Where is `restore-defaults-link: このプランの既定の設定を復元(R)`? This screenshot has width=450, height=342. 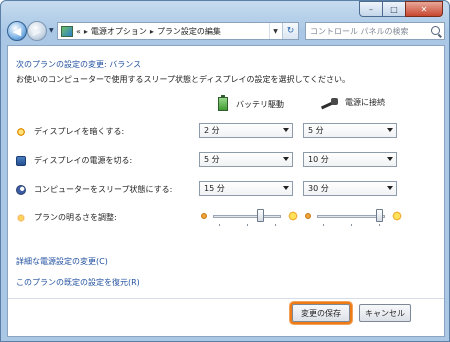
restore-defaults-link: このプランの既定の設定を復元(R) is located at coordinates (78, 282).